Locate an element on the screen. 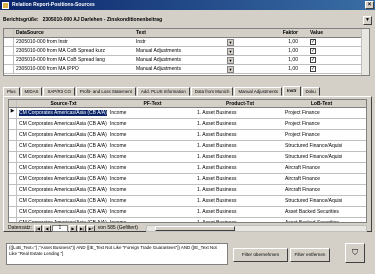 This screenshot has width=375, height=274. tab-manual-adjustments: Manual Adjustments is located at coordinates (258, 91).